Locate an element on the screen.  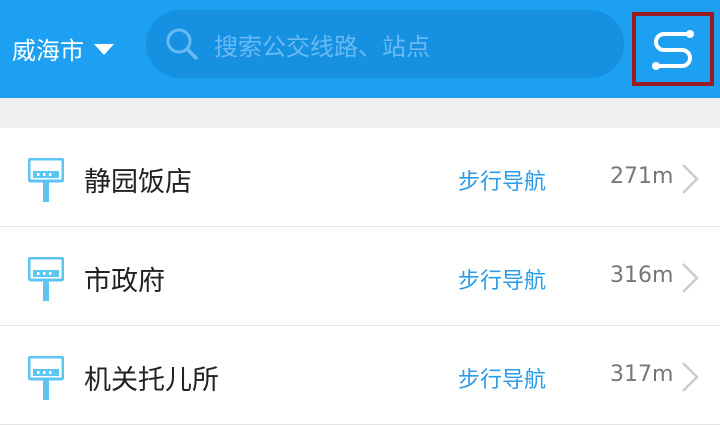
station-name: 市政府 is located at coordinates (124, 281).